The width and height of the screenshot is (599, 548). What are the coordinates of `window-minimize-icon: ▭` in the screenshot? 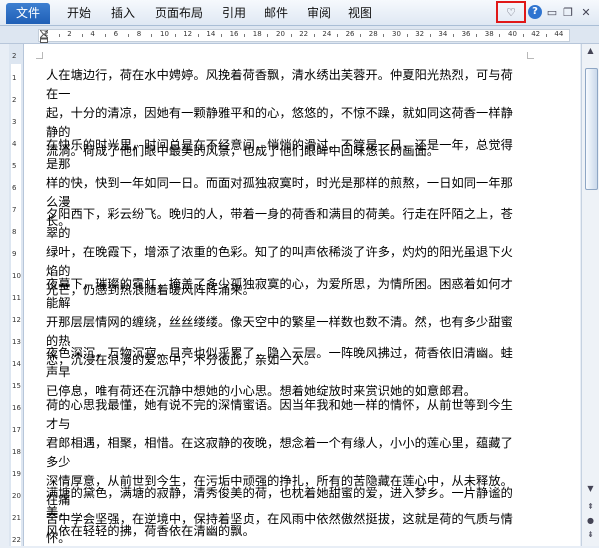 It's located at (552, 13).